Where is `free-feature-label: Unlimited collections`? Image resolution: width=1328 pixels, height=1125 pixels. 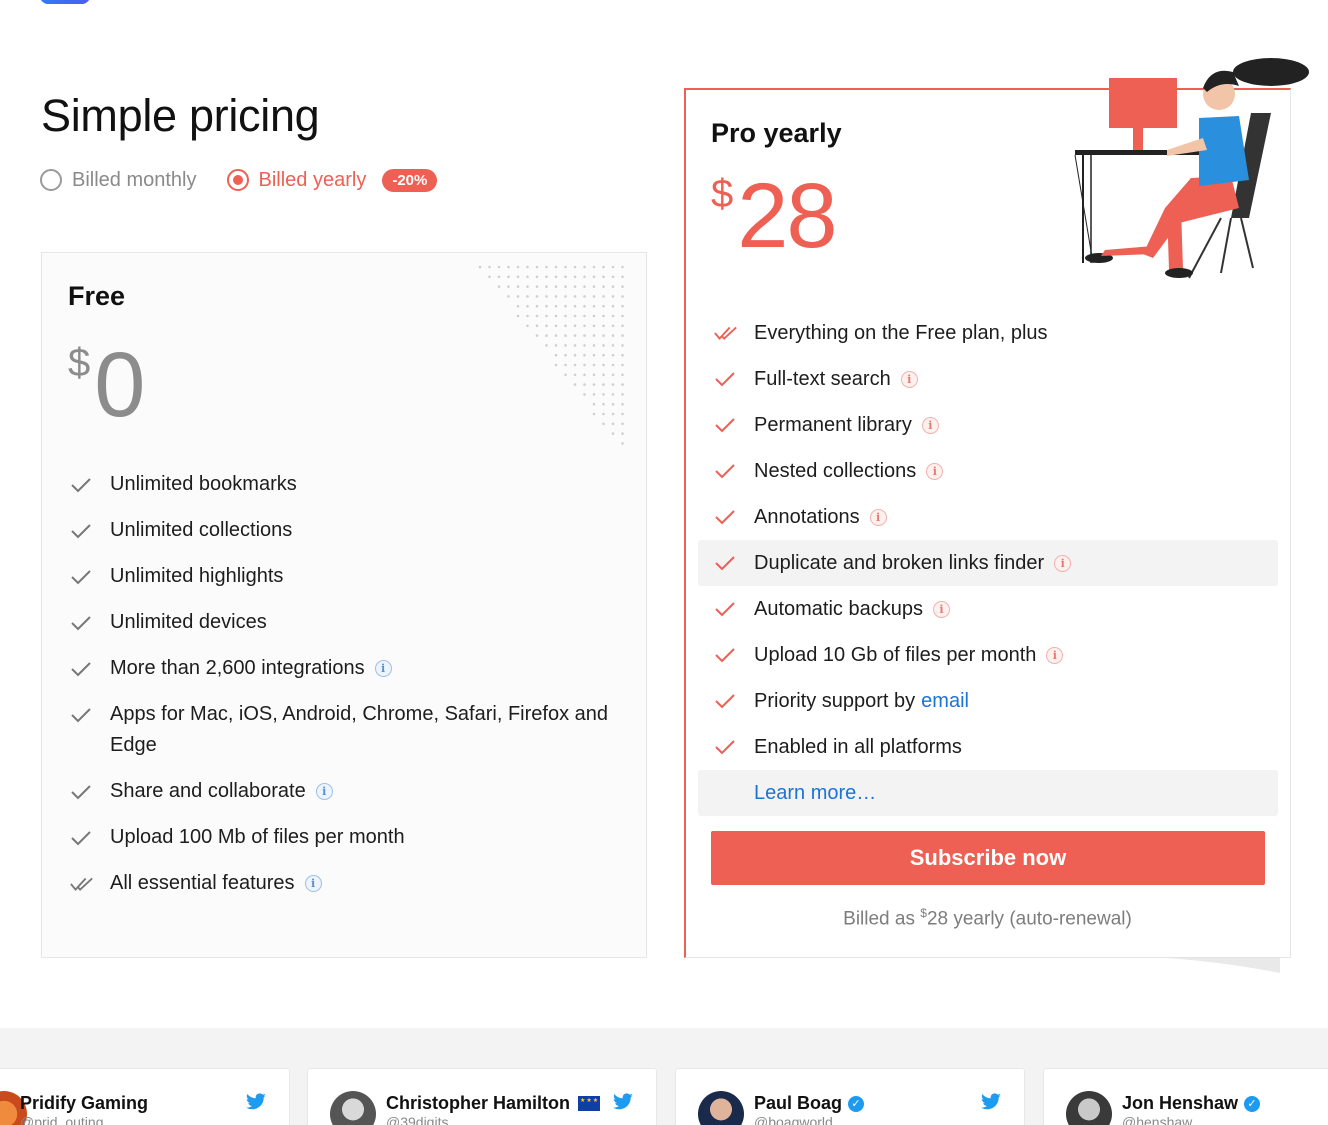
free-feature-label: Unlimited collections is located at coordinates (201, 530).